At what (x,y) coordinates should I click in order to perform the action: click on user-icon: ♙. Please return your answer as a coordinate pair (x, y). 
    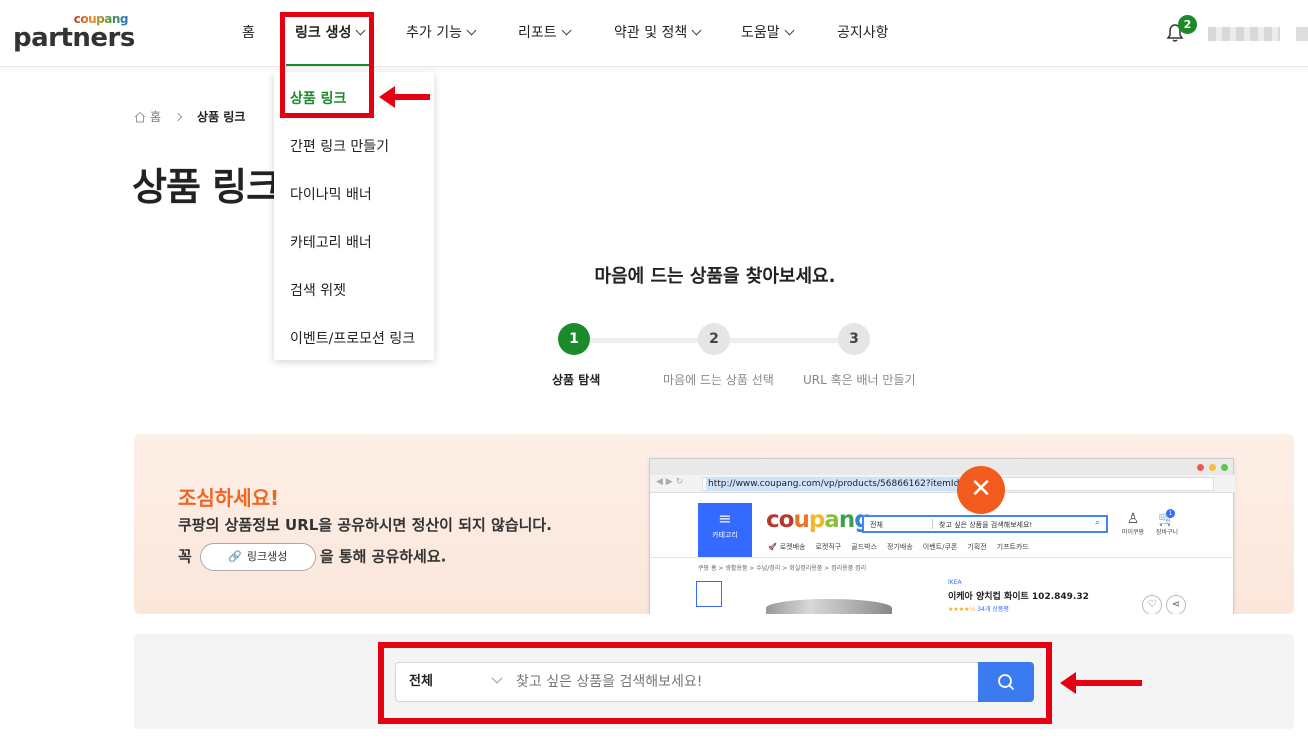
    Looking at the image, I should click on (1133, 519).